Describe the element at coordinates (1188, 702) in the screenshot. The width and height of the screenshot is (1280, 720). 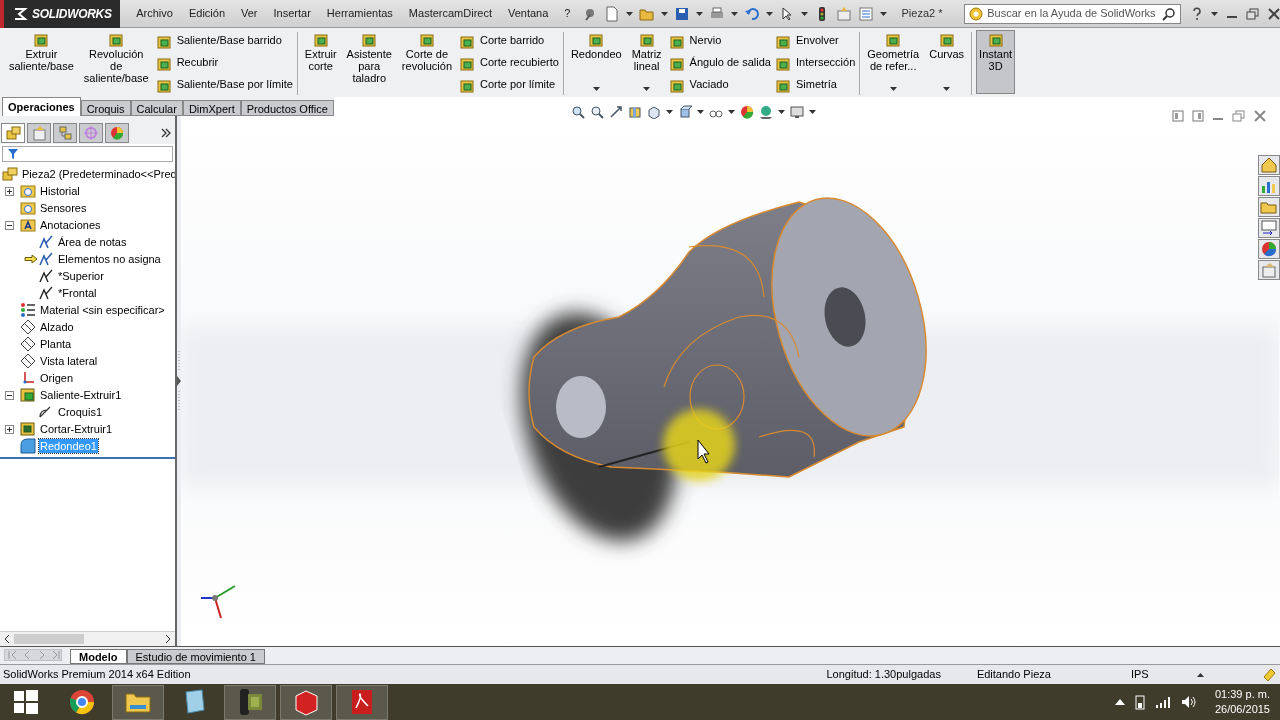
I see `volume-icon` at that location.